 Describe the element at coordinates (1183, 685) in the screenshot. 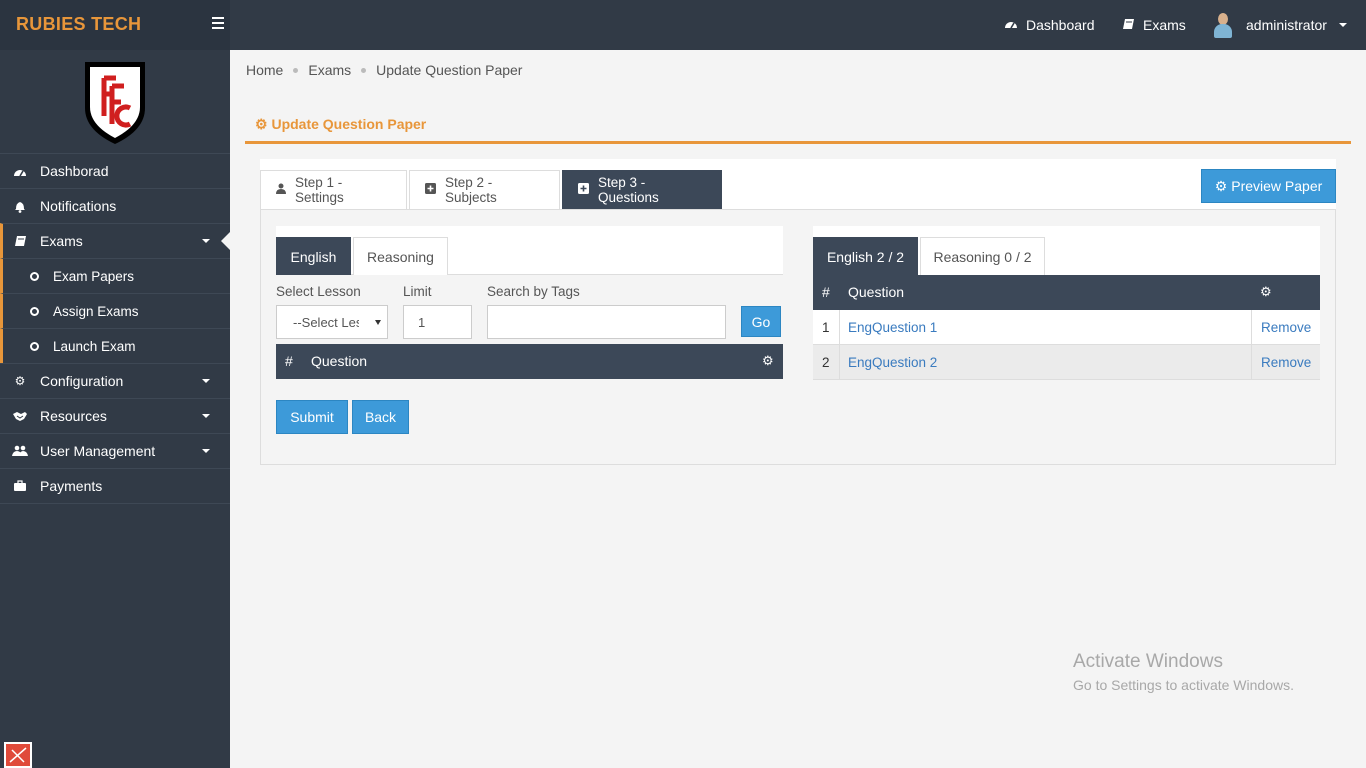

I see `windows-activation-subtitle: Go to Settings to activate Windows.` at that location.